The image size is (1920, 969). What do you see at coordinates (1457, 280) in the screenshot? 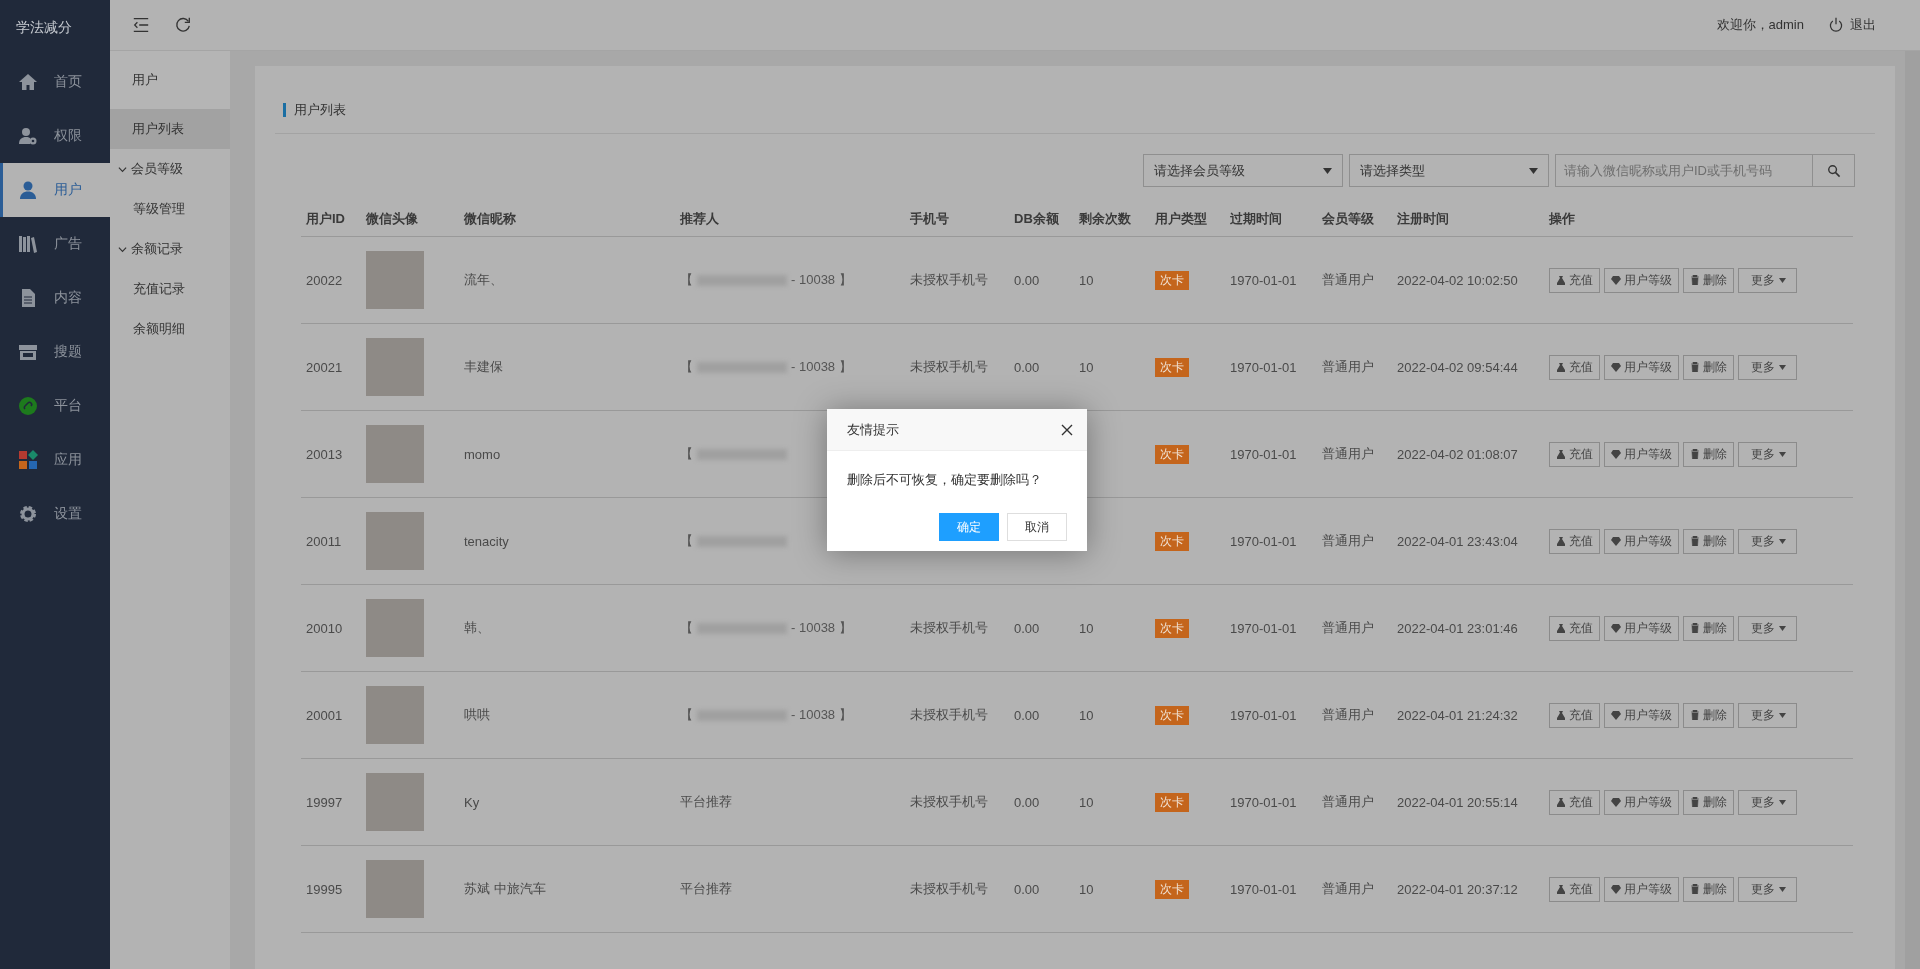
I see `register-time: 2022-04-02 10:02:50` at bounding box center [1457, 280].